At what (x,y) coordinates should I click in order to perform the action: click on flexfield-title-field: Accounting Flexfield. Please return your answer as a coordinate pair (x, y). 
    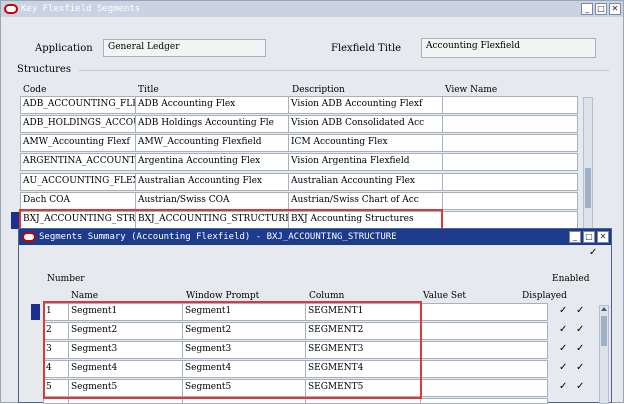
    Looking at the image, I should click on (508, 48).